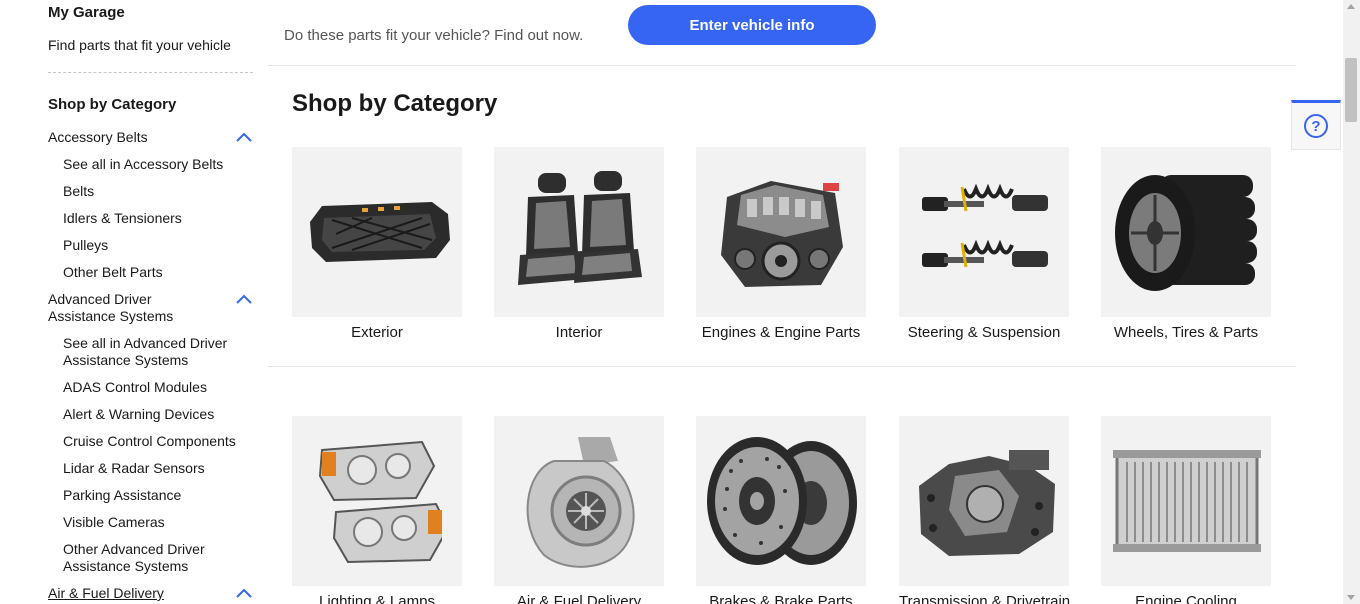 Image resolution: width=1360 pixels, height=604 pixels. I want to click on vertical-scrollbar, so click(1351, 302).